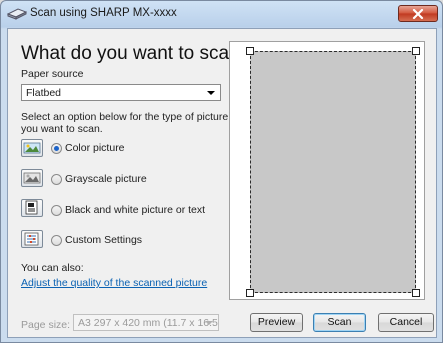  I want to click on scan-region-handle-top-right, so click(416, 51).